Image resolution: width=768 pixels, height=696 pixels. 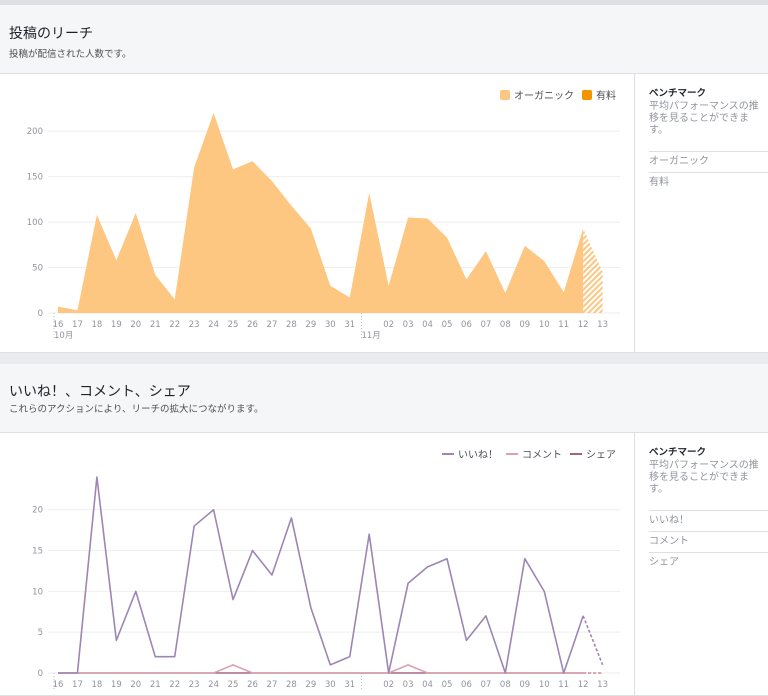 What do you see at coordinates (708, 161) in the screenshot?
I see `reach-benchmark-organic: オーガニック` at bounding box center [708, 161].